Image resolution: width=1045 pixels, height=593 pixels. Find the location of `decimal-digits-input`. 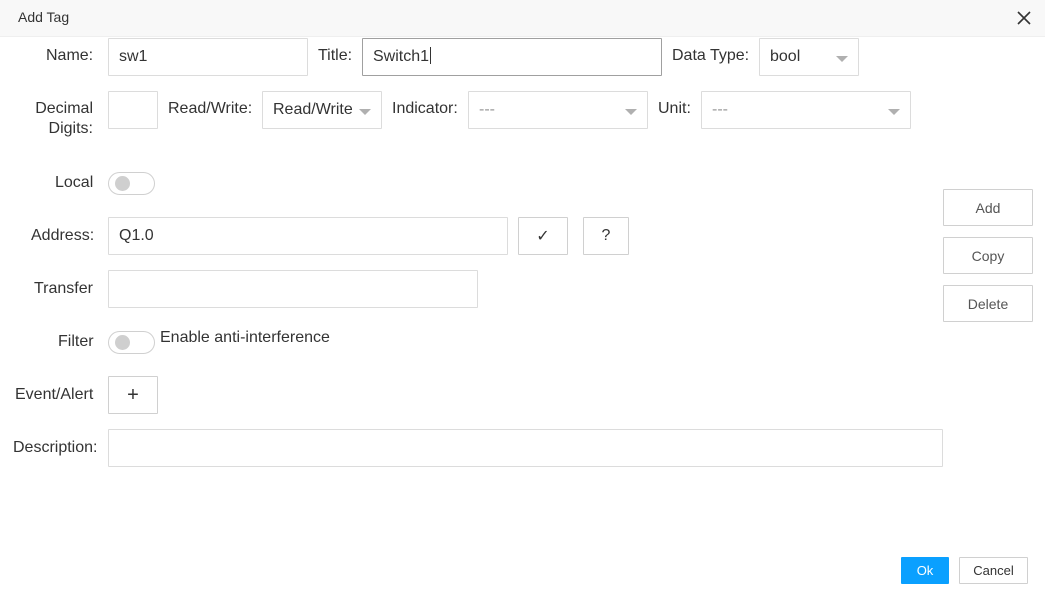

decimal-digits-input is located at coordinates (133, 110).